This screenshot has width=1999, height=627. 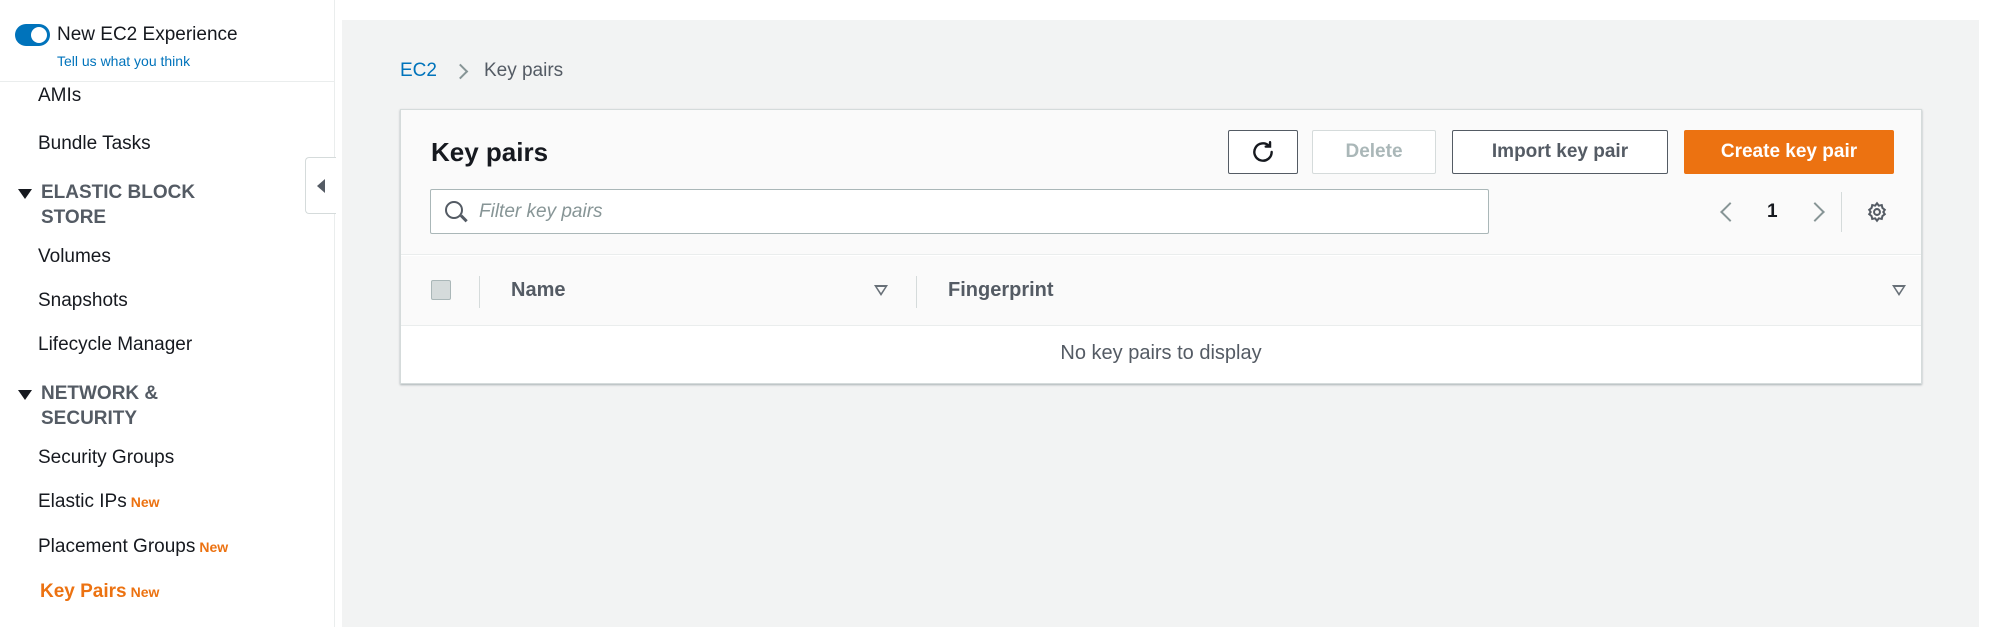 I want to click on previous-page-icon, so click(x=1730, y=212).